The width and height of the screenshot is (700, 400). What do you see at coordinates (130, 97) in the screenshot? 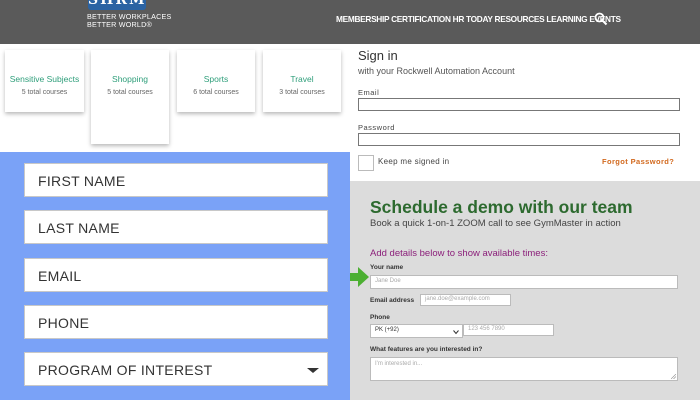
I see `category-card-shopping: Shopping 5 total courses` at bounding box center [130, 97].